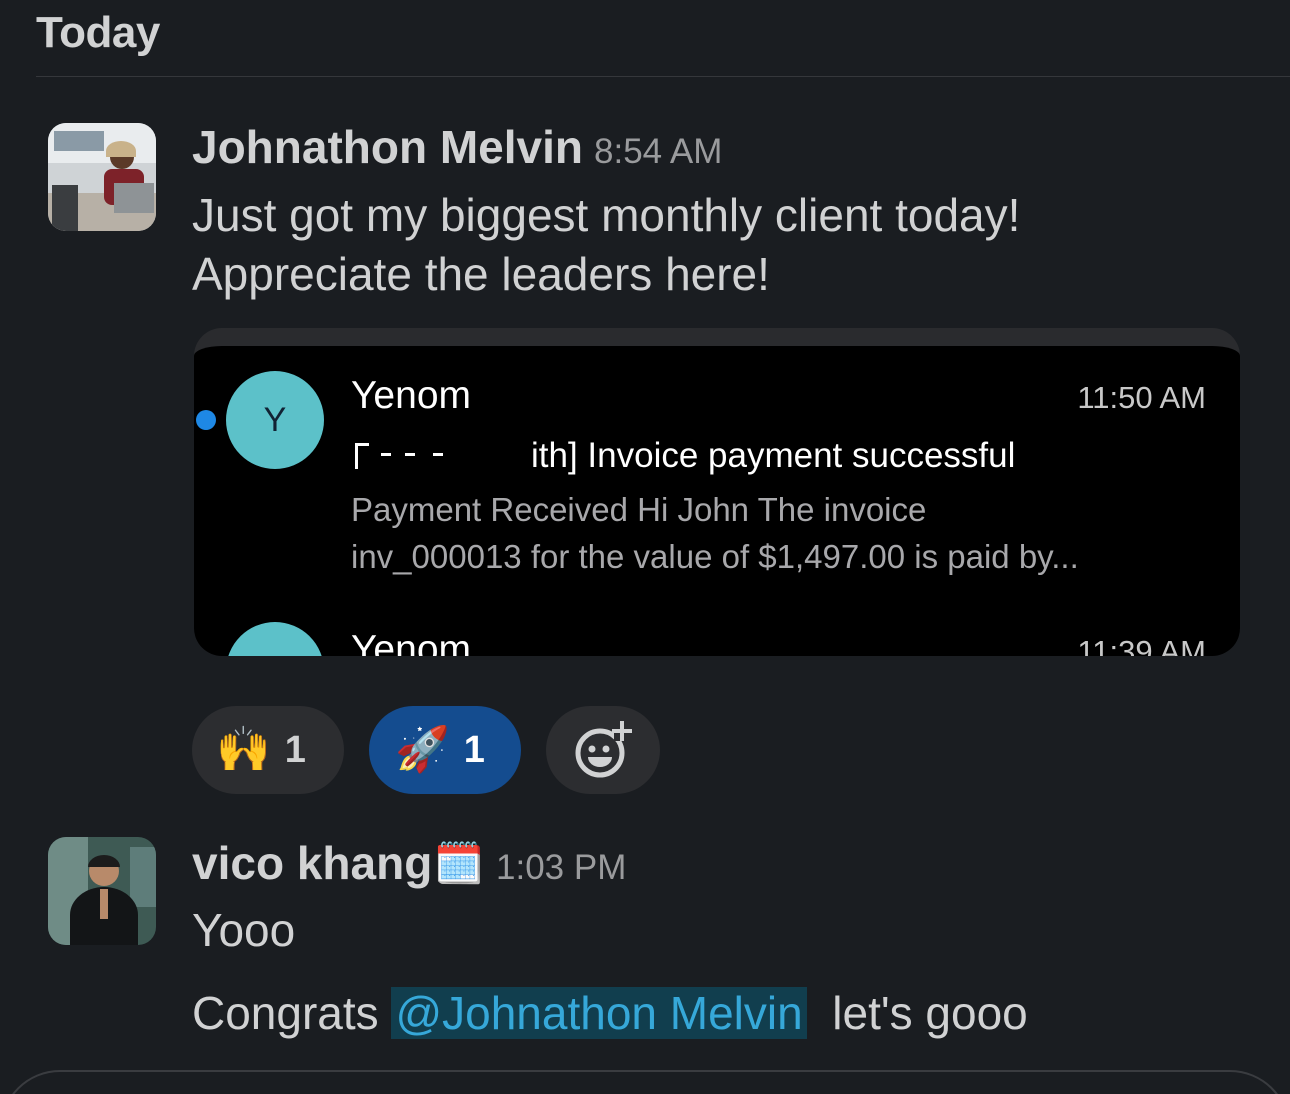  Describe the element at coordinates (645, 1082) in the screenshot. I see `message-composer-edge` at that location.